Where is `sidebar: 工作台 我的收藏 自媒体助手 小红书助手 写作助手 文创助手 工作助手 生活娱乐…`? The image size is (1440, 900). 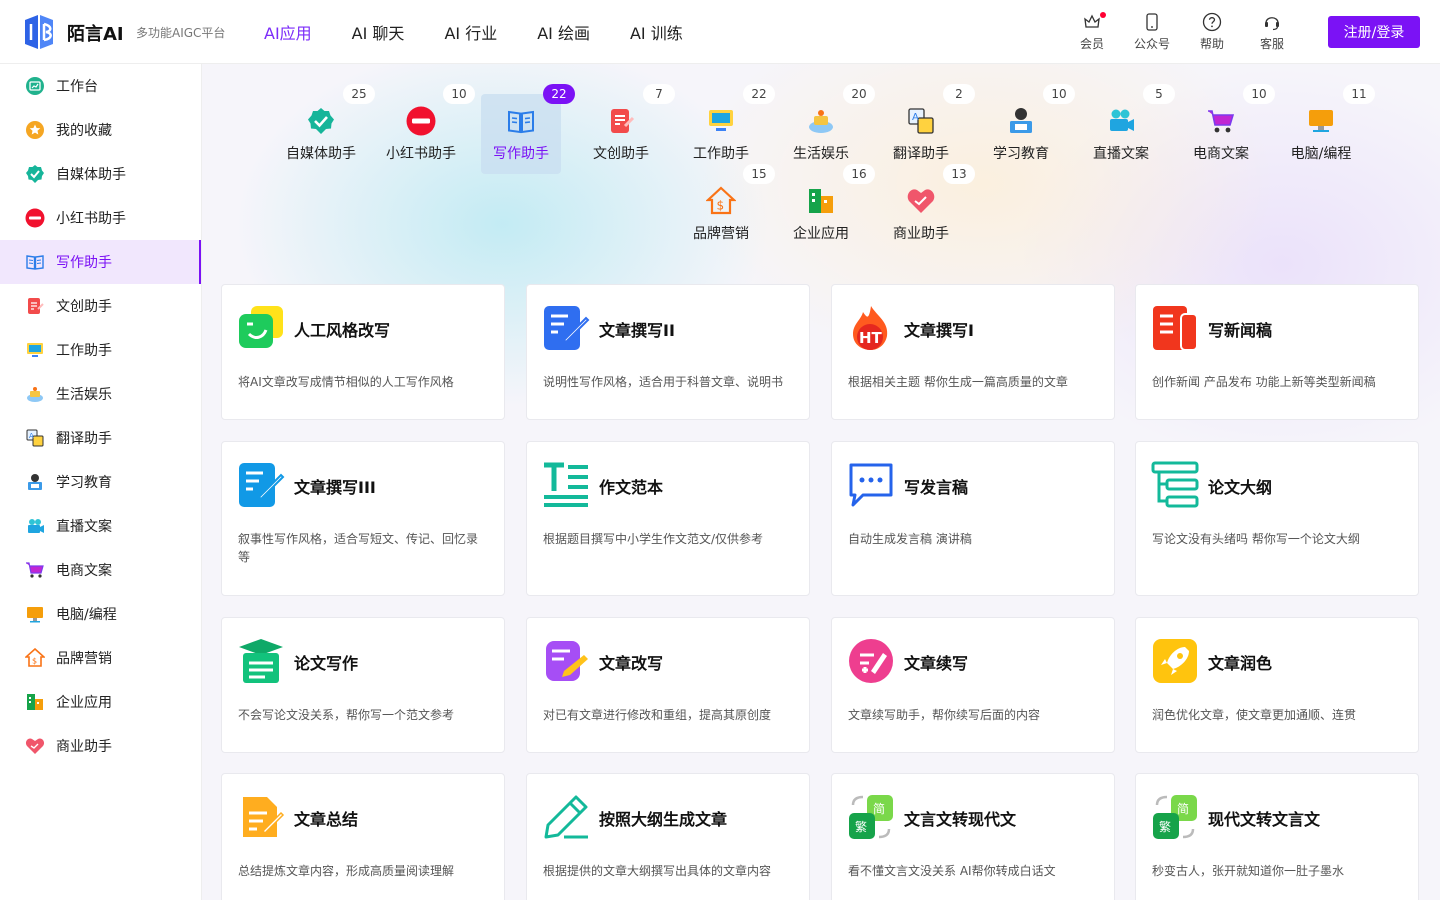 sidebar: 工作台 我的收藏 自媒体助手 小红书助手 写作助手 文创助手 工作助手 生活娱乐… is located at coordinates (101, 482).